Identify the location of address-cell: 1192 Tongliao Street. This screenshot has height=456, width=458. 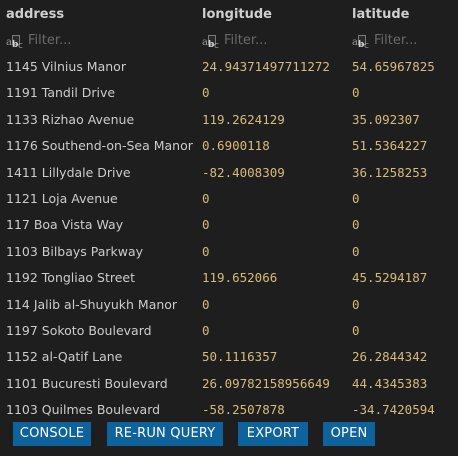
(71, 278).